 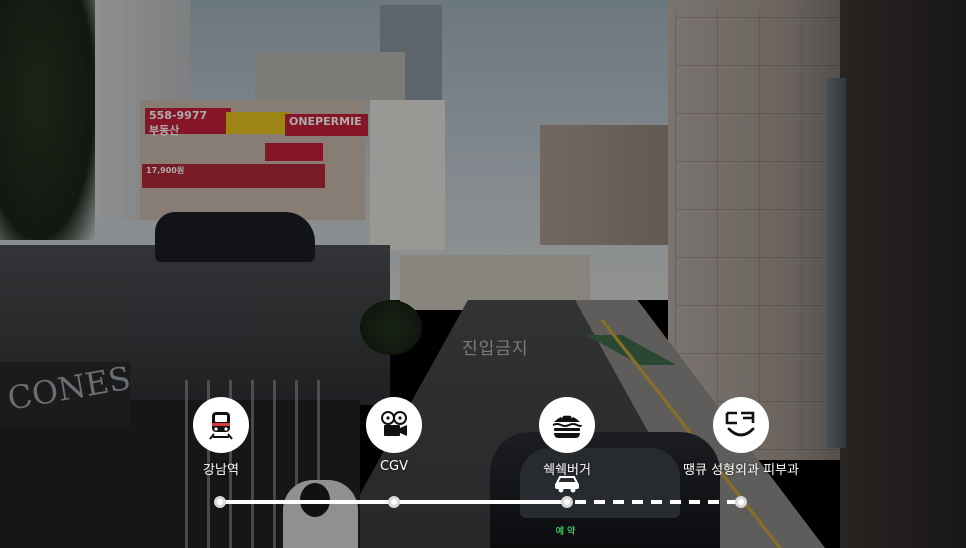 I want to click on stop-dot-shakeshack, so click(x=567, y=502).